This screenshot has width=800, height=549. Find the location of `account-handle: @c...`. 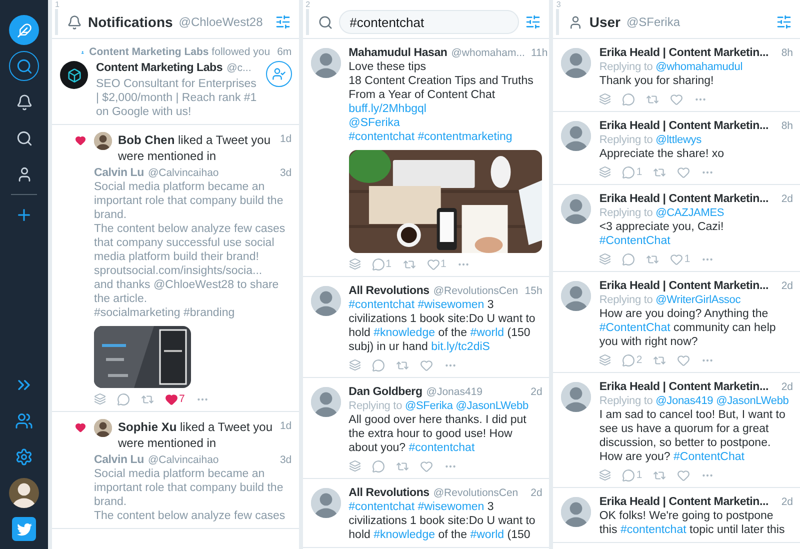

account-handle: @c... is located at coordinates (239, 68).